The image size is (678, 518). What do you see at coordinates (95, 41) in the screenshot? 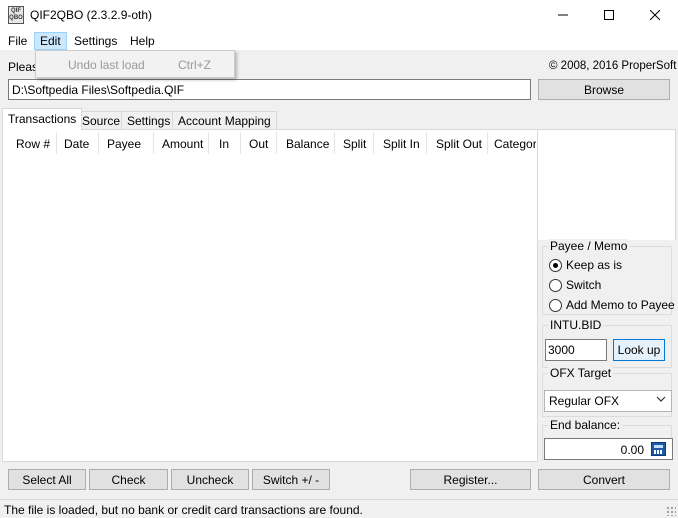
I see `menu-settings: Settings` at bounding box center [95, 41].